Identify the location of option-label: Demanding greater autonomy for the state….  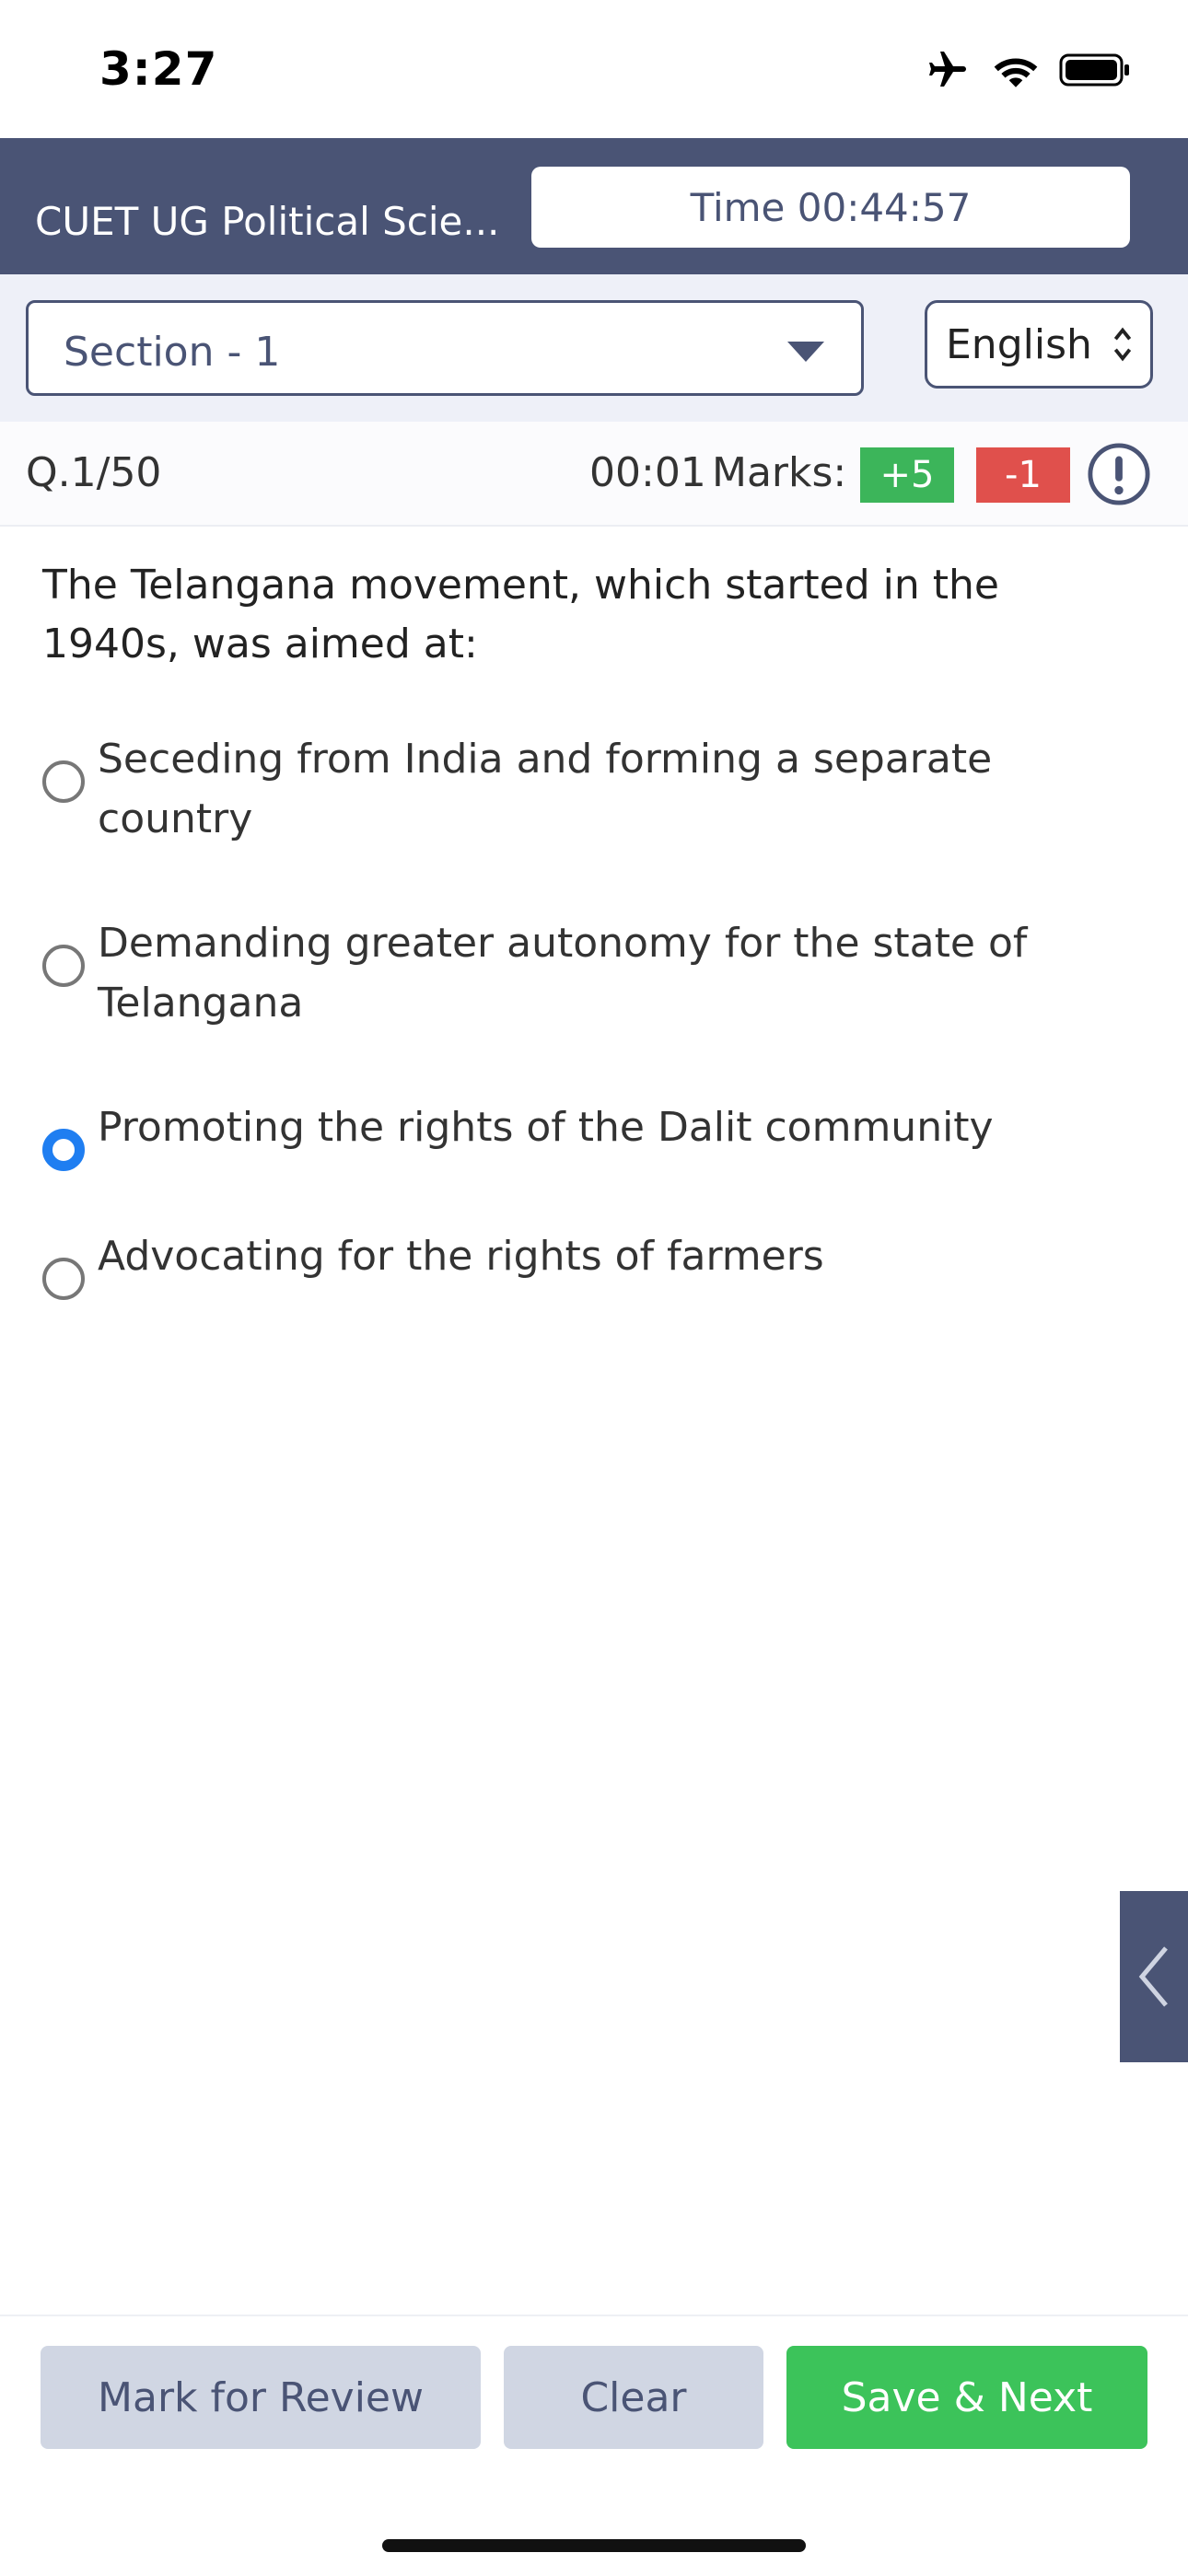
(563, 973).